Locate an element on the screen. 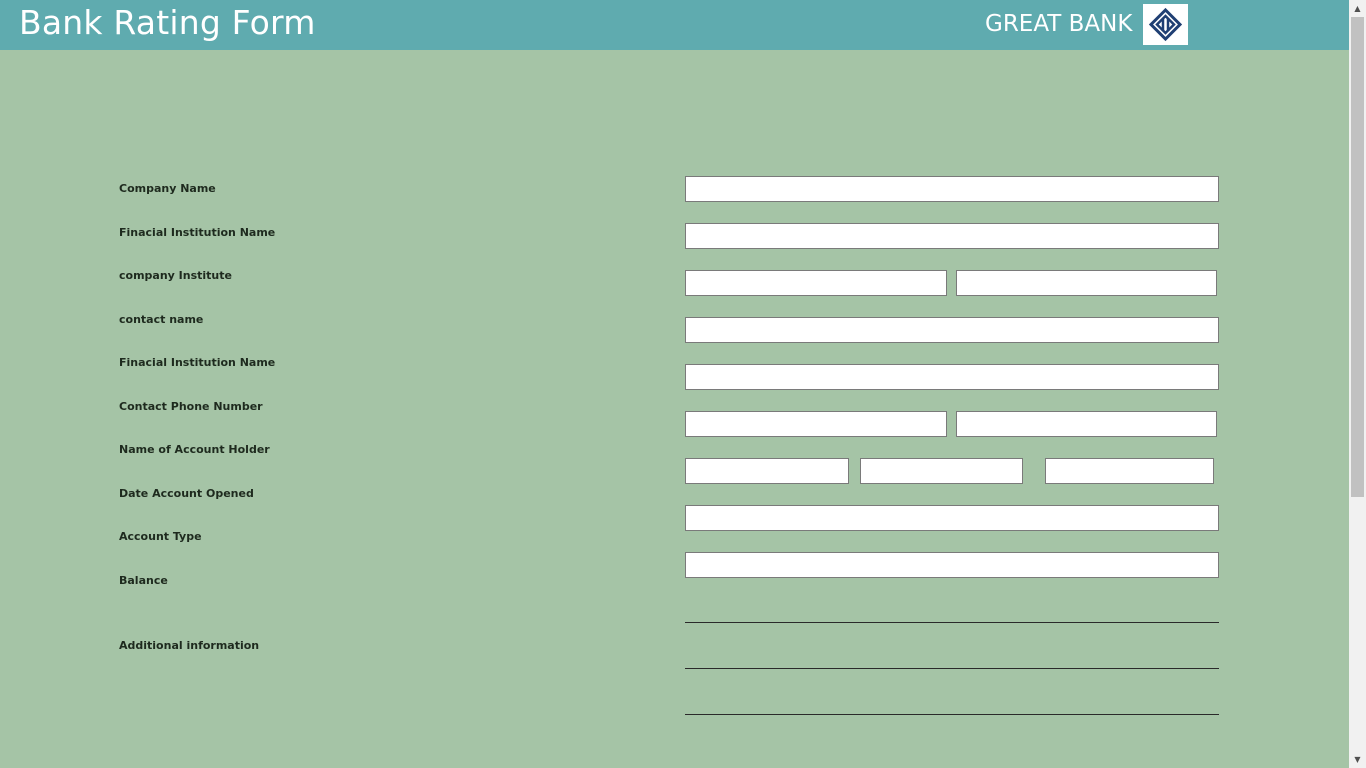 This screenshot has height=768, width=1366. date-account-opened-input is located at coordinates (952, 518).